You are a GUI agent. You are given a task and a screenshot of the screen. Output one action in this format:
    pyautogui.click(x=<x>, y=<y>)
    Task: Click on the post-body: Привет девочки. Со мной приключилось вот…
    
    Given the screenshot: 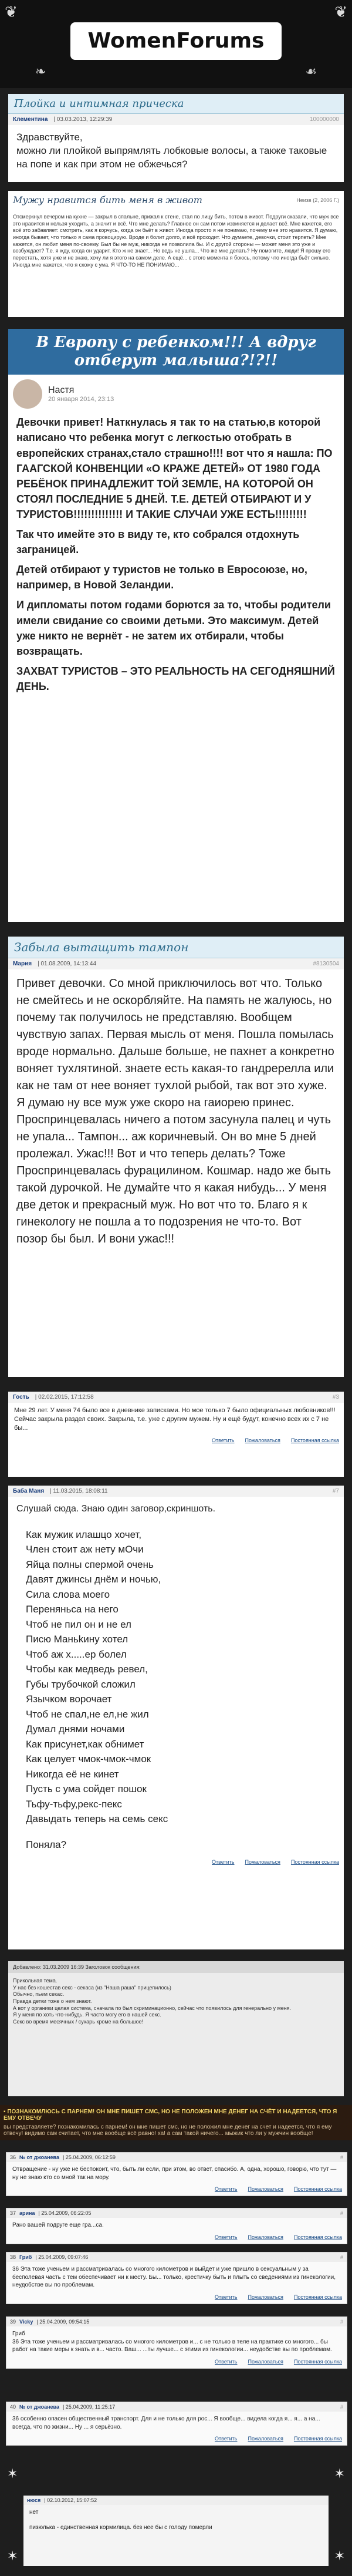 What is the action you would take?
    pyautogui.click(x=175, y=1111)
    